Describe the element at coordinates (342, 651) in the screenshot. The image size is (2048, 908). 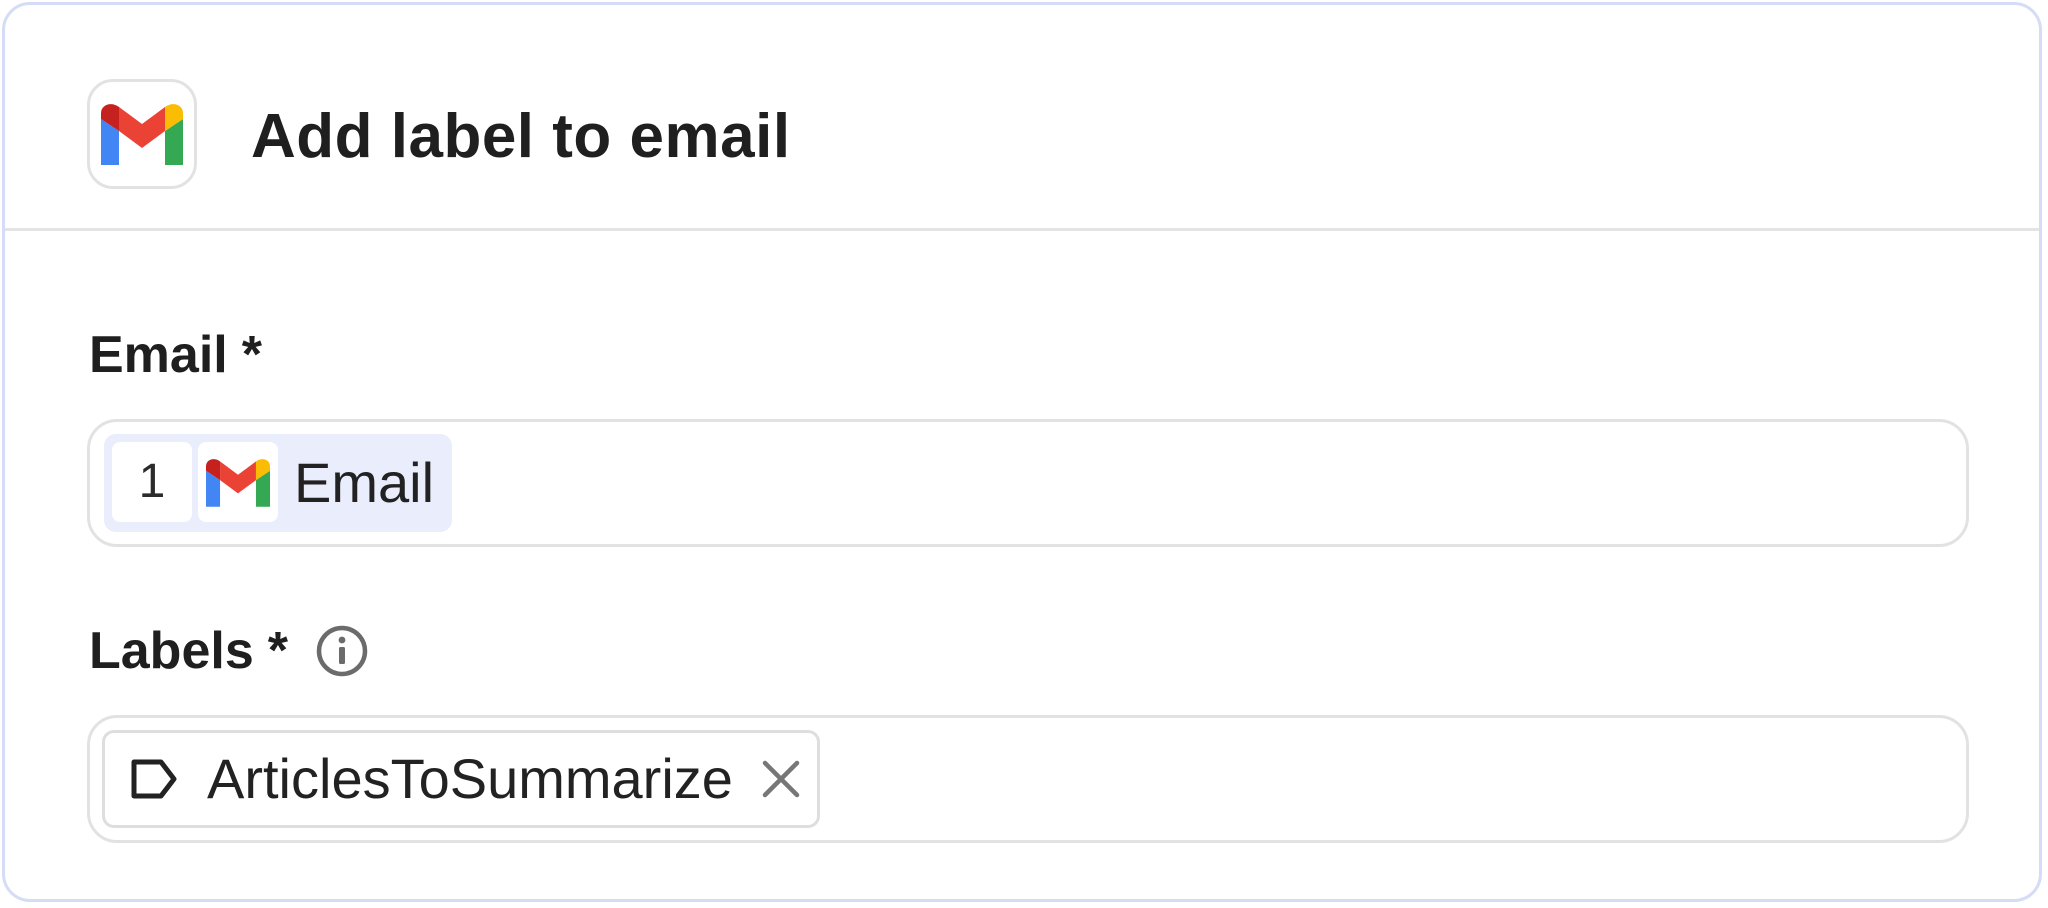
I see `info-icon` at that location.